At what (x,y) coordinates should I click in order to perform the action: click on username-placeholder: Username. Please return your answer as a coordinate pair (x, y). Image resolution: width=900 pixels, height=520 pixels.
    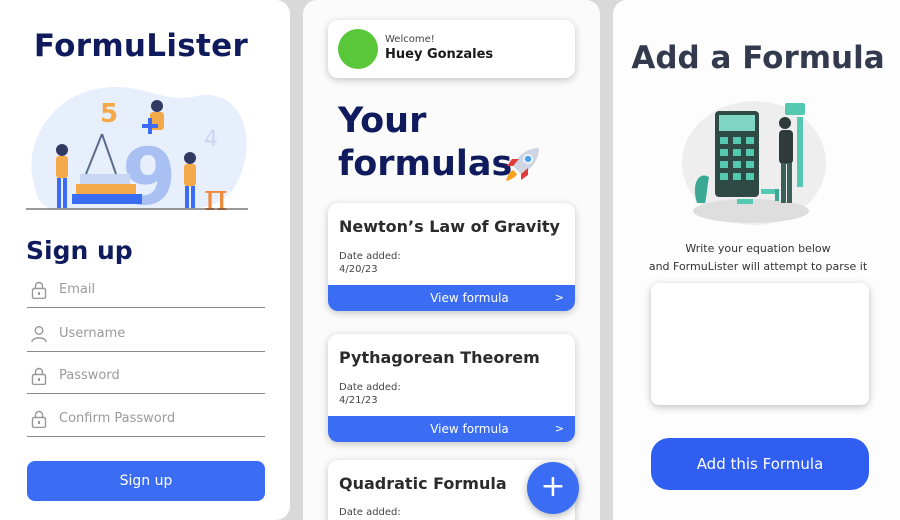
    Looking at the image, I should click on (92, 333).